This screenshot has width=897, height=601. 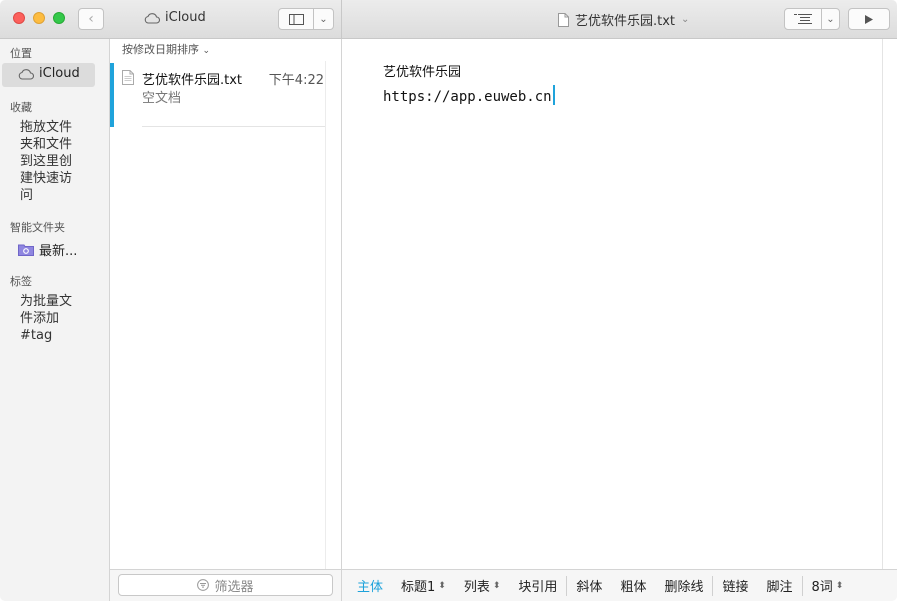 I want to click on format-footnote-label: 脚注, so click(x=779, y=587).